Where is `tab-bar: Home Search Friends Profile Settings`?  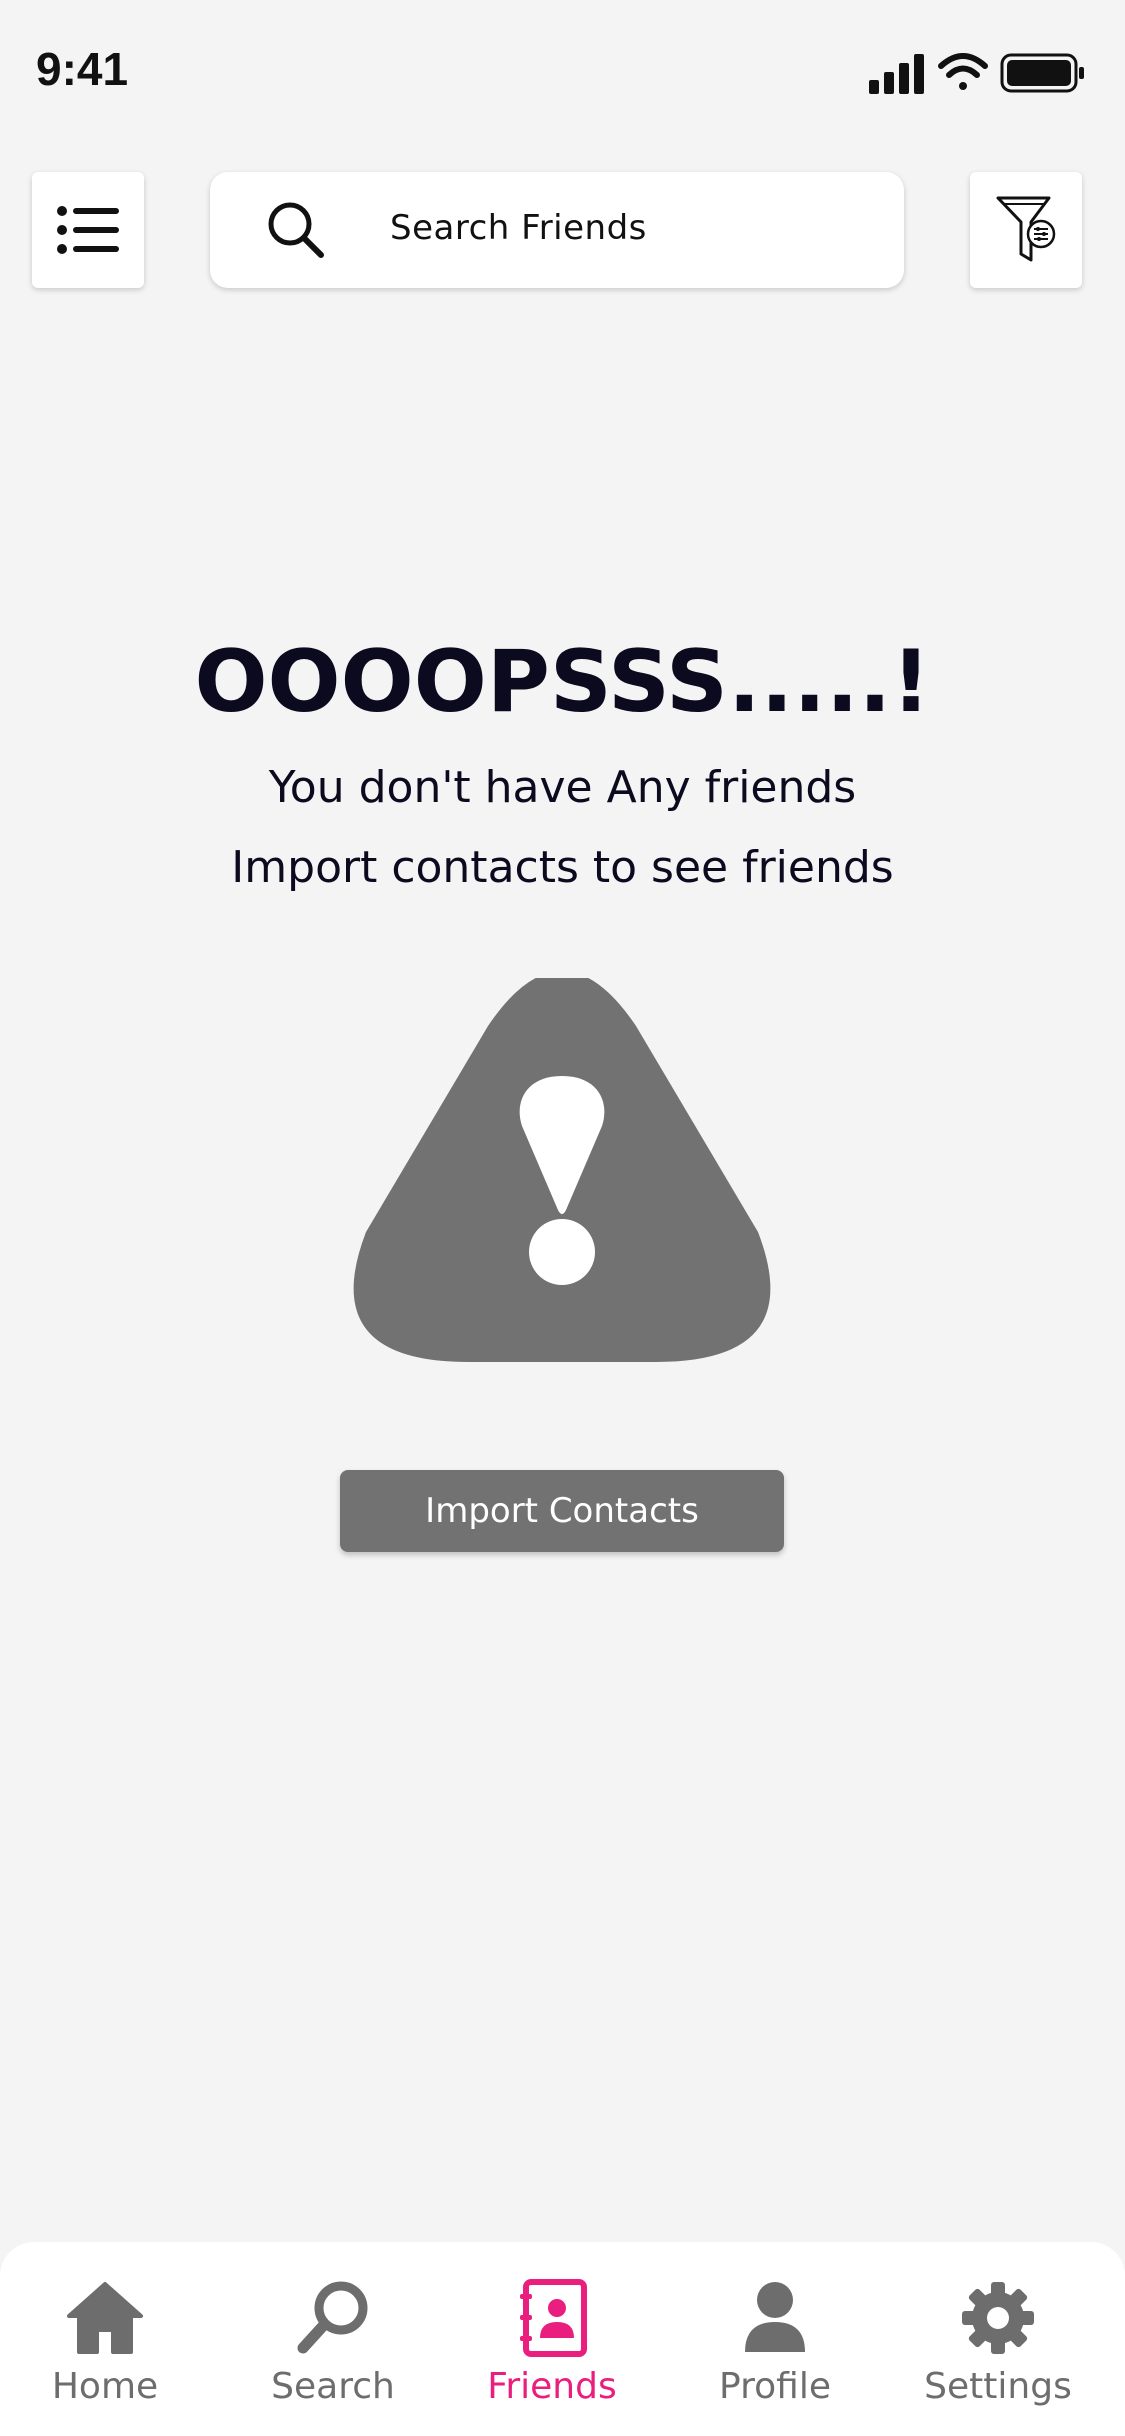 tab-bar: Home Search Friends Profile Settings is located at coordinates (562, 2339).